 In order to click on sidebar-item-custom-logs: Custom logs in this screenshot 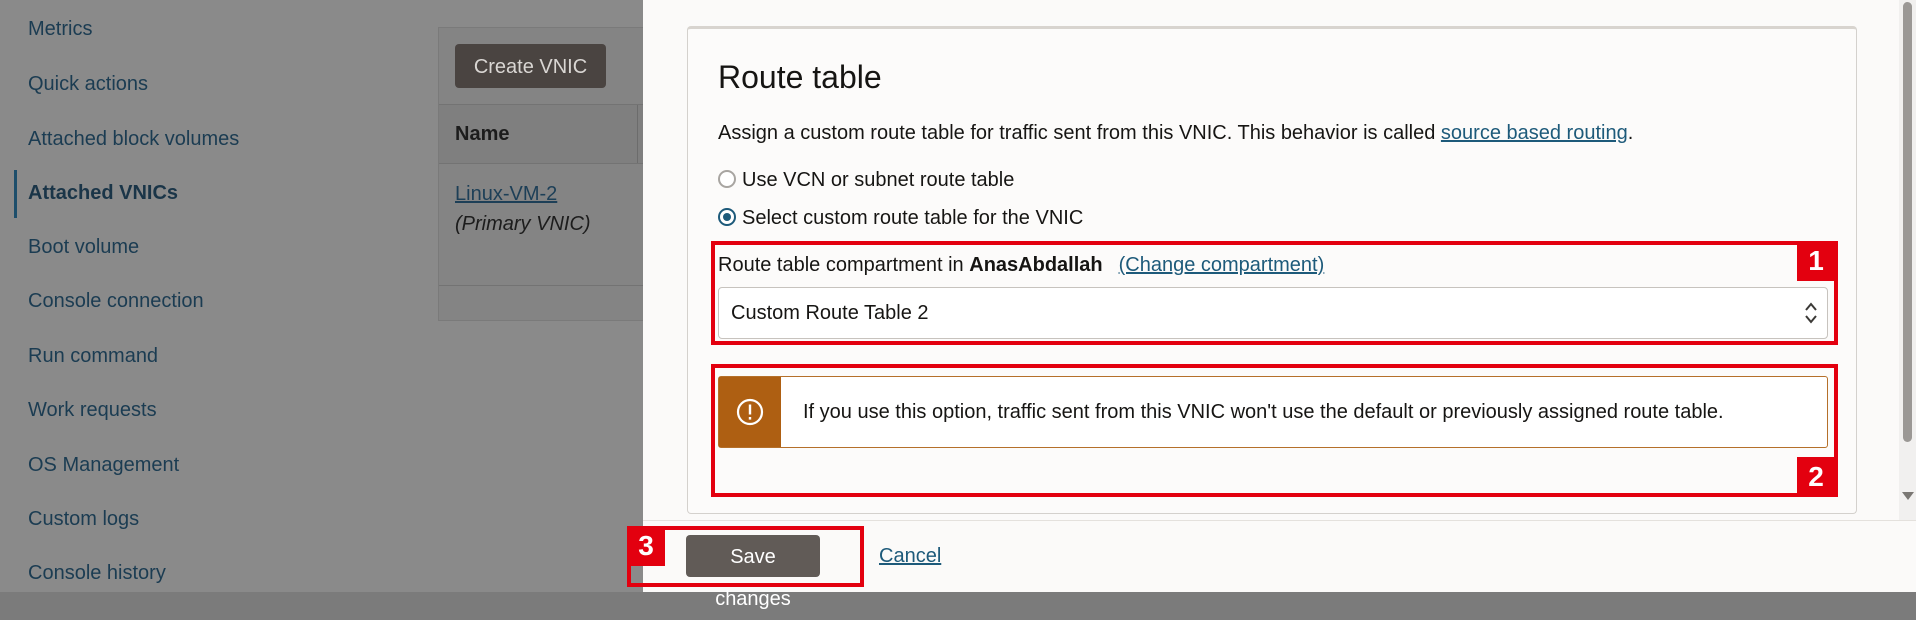, I will do `click(83, 519)`.